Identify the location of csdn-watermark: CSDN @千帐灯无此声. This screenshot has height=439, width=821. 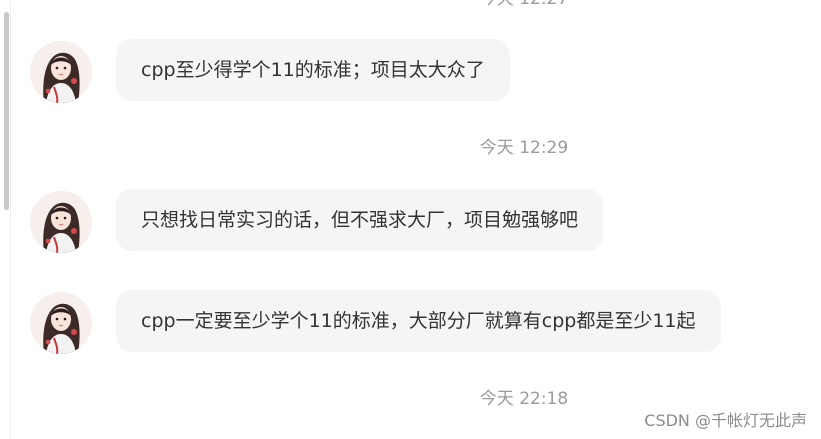
(725, 420).